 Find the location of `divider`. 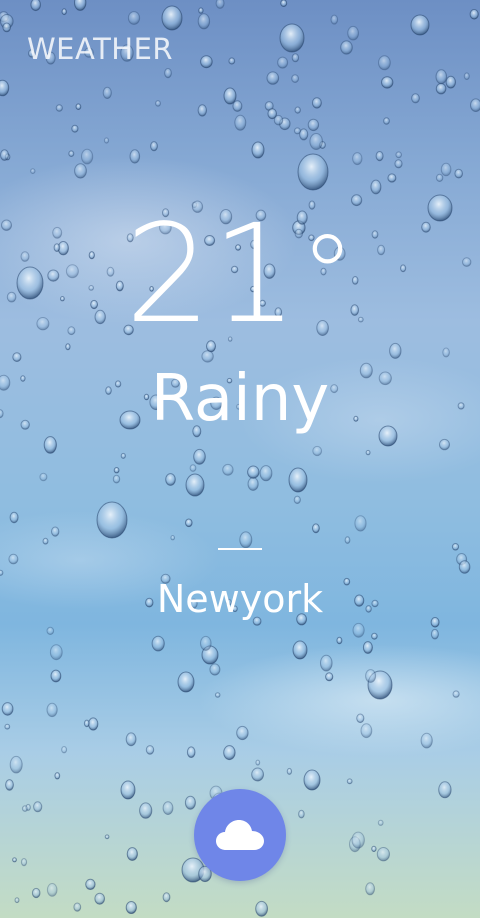

divider is located at coordinates (240, 549).